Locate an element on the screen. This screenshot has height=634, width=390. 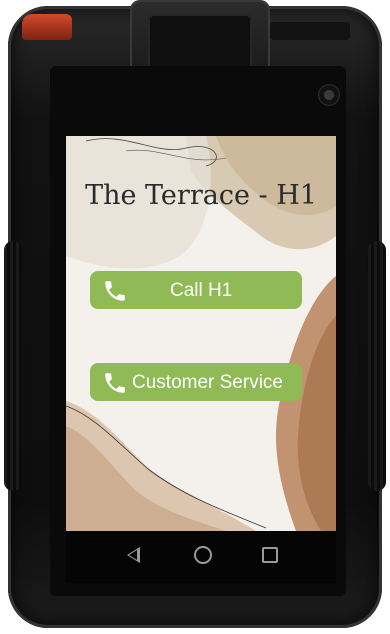
camera-lens-icon is located at coordinates (329, 95).